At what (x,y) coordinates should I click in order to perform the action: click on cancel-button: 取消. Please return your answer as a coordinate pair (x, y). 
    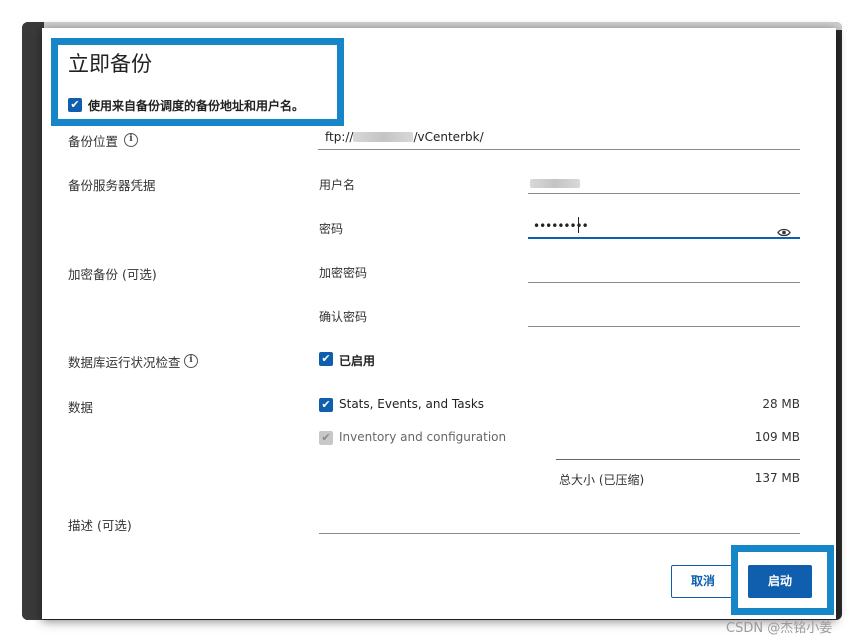
    Looking at the image, I should click on (703, 581).